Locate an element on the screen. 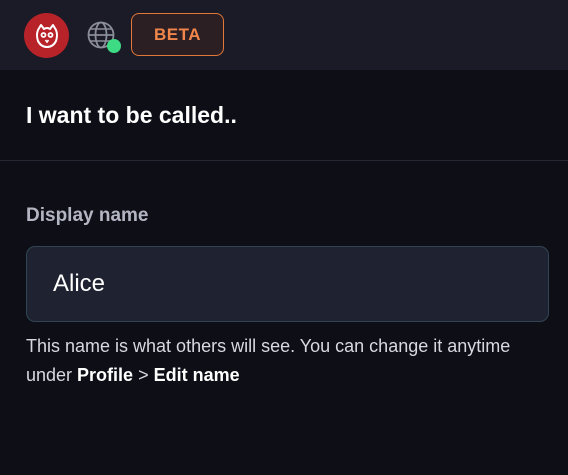 The image size is (568, 475). language-selector is located at coordinates (103, 37).